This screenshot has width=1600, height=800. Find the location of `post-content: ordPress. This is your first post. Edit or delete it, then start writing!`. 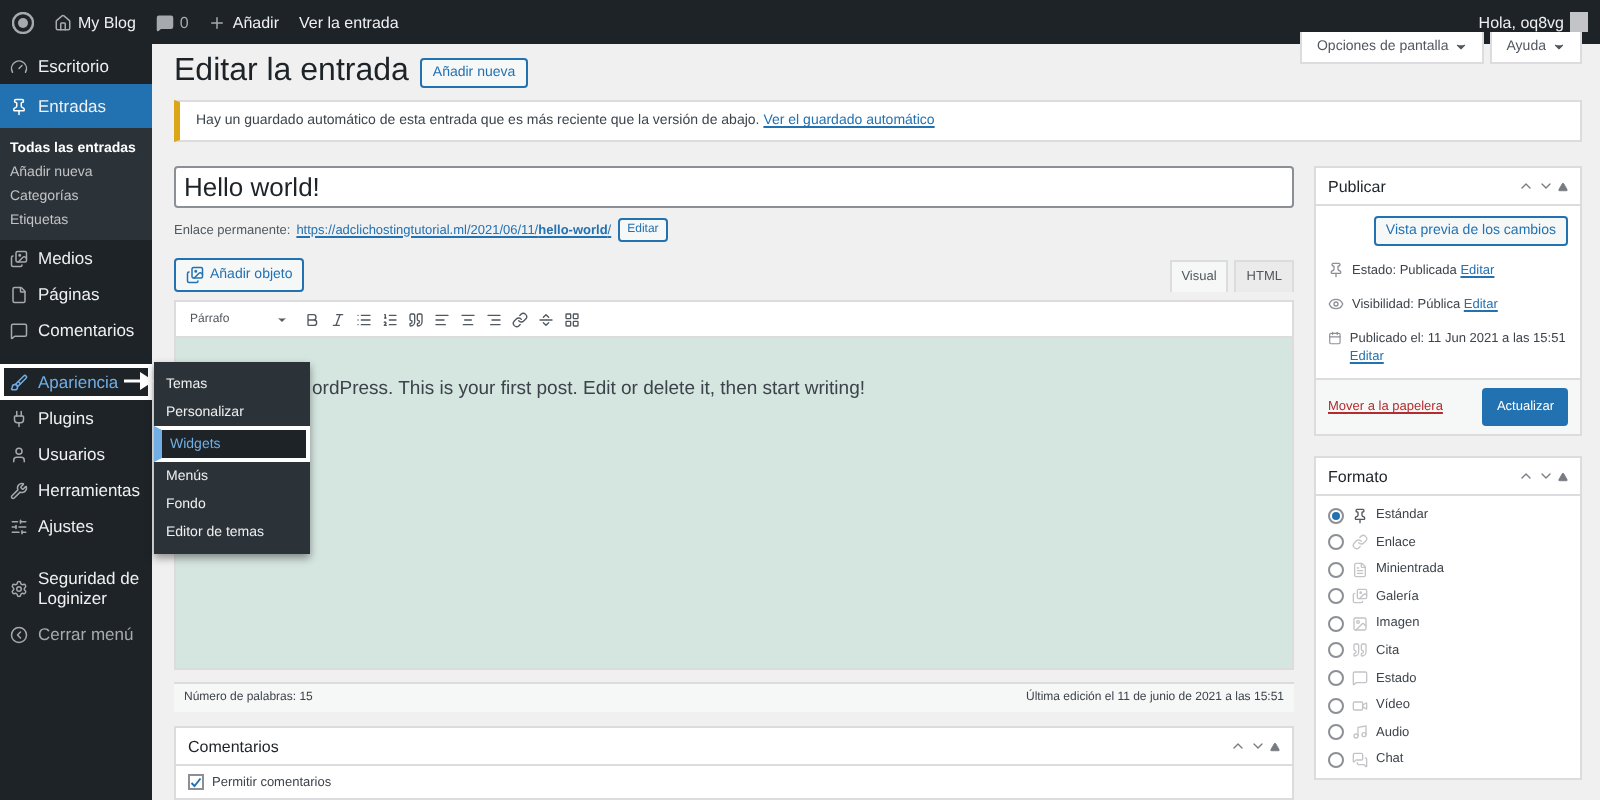

post-content: ordPress. This is your first post. Edit or delete it, then start writing! is located at coordinates (589, 389).